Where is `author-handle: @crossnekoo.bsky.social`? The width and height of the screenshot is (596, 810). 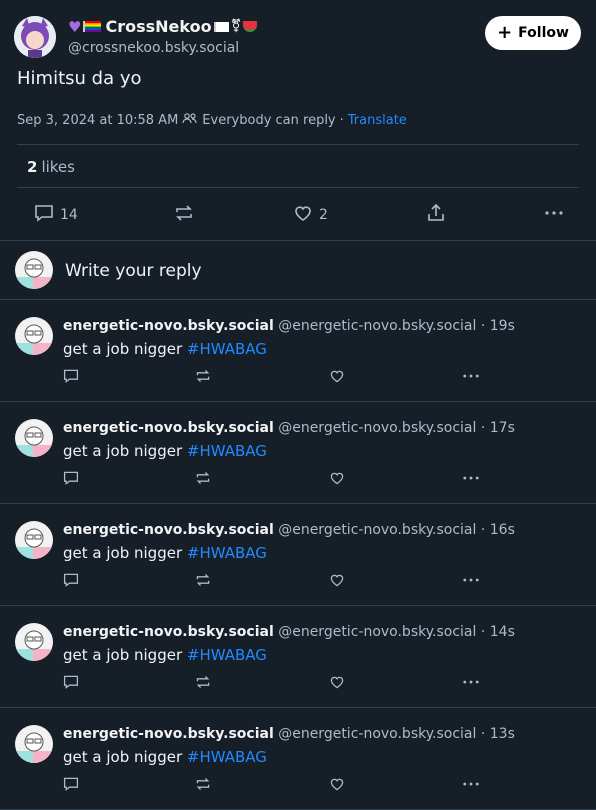
author-handle: @crossnekoo.bsky.social is located at coordinates (153, 48).